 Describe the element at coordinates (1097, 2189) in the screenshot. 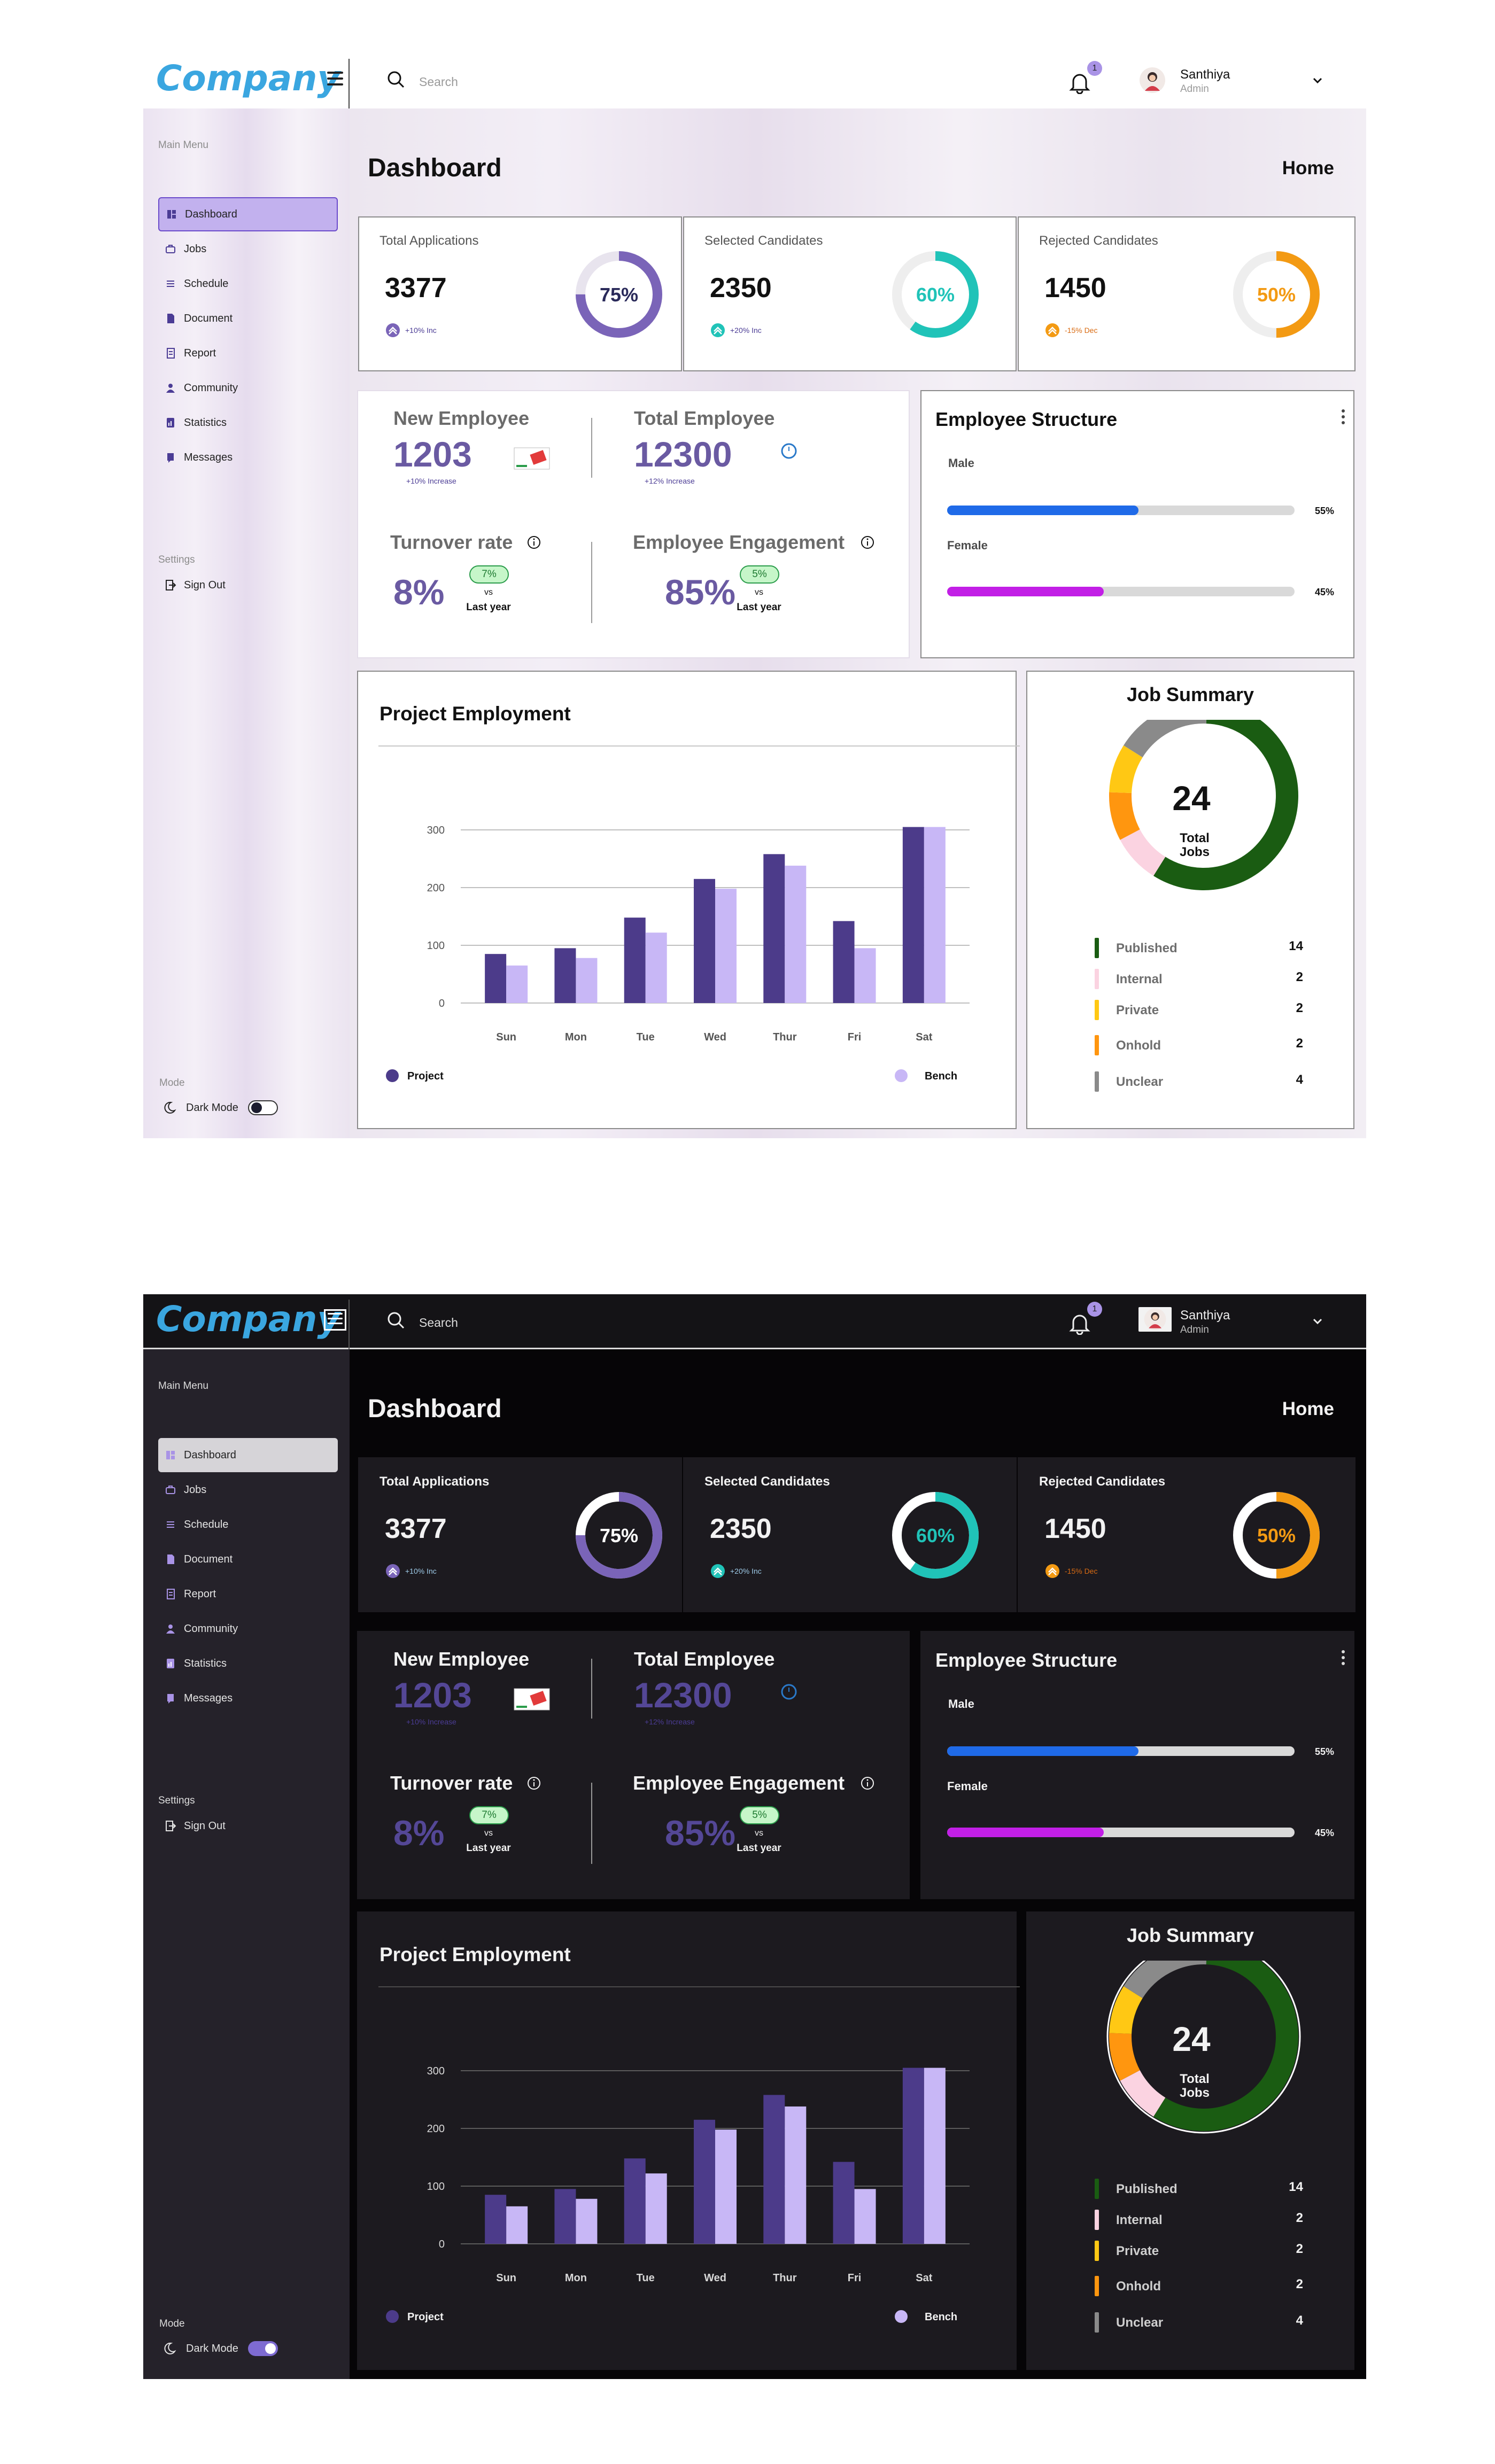

I see `legend-swatch` at that location.